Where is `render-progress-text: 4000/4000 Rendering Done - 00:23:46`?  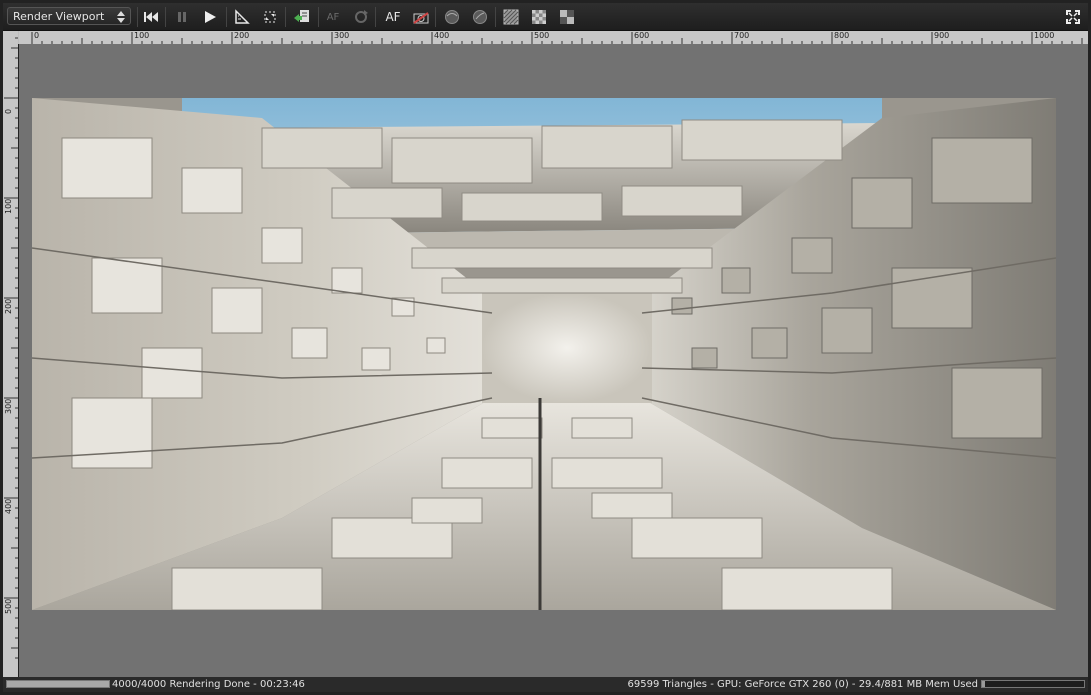 render-progress-text: 4000/4000 Rendering Done - 00:23:46 is located at coordinates (208, 684).